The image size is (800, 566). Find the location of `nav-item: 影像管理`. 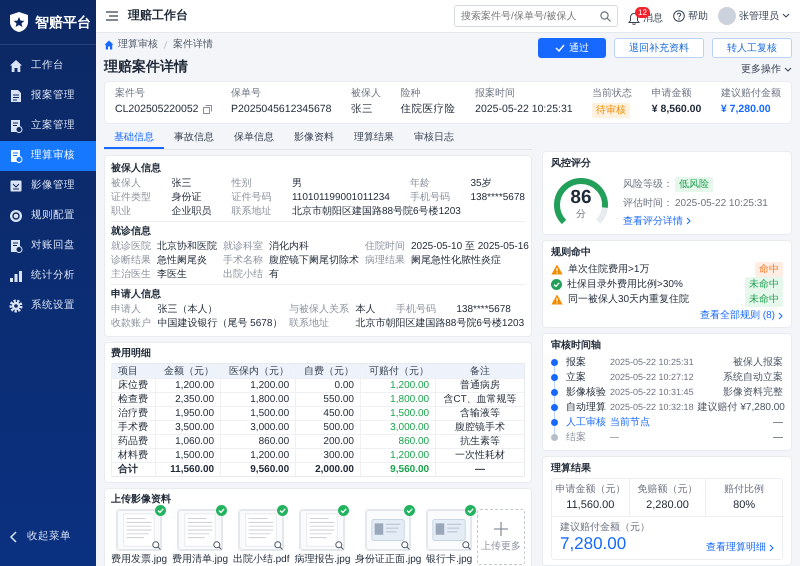

nav-item: 影像管理 is located at coordinates (48, 186).